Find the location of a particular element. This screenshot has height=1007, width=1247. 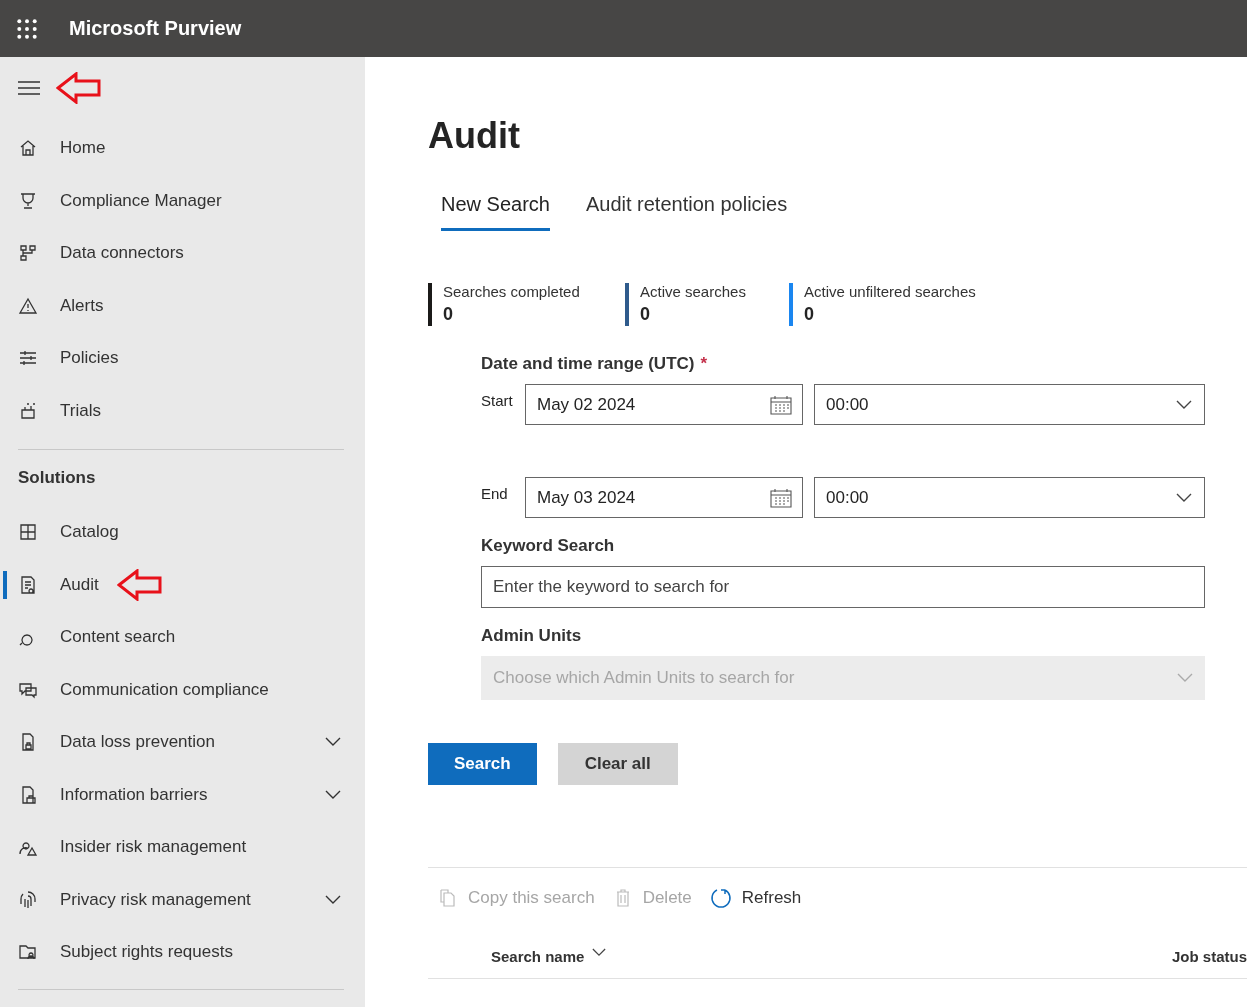

nav-item: Alerts is located at coordinates (182, 305).